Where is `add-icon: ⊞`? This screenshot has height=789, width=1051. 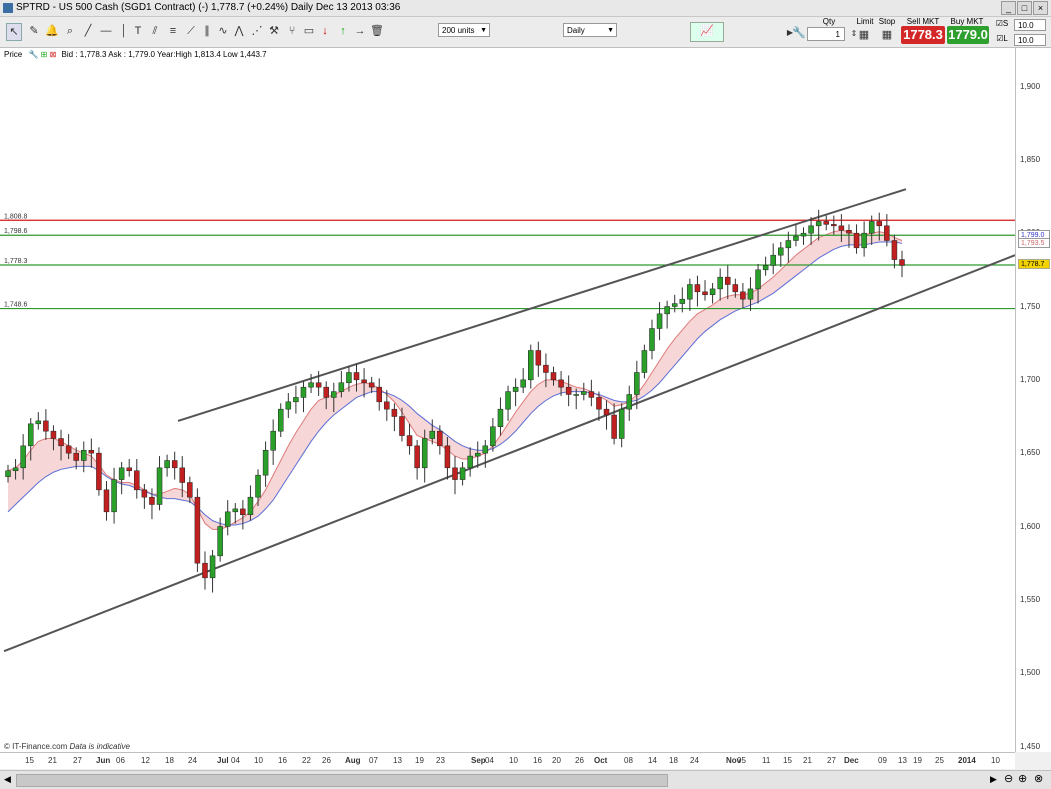 add-icon: ⊞ is located at coordinates (44, 54).